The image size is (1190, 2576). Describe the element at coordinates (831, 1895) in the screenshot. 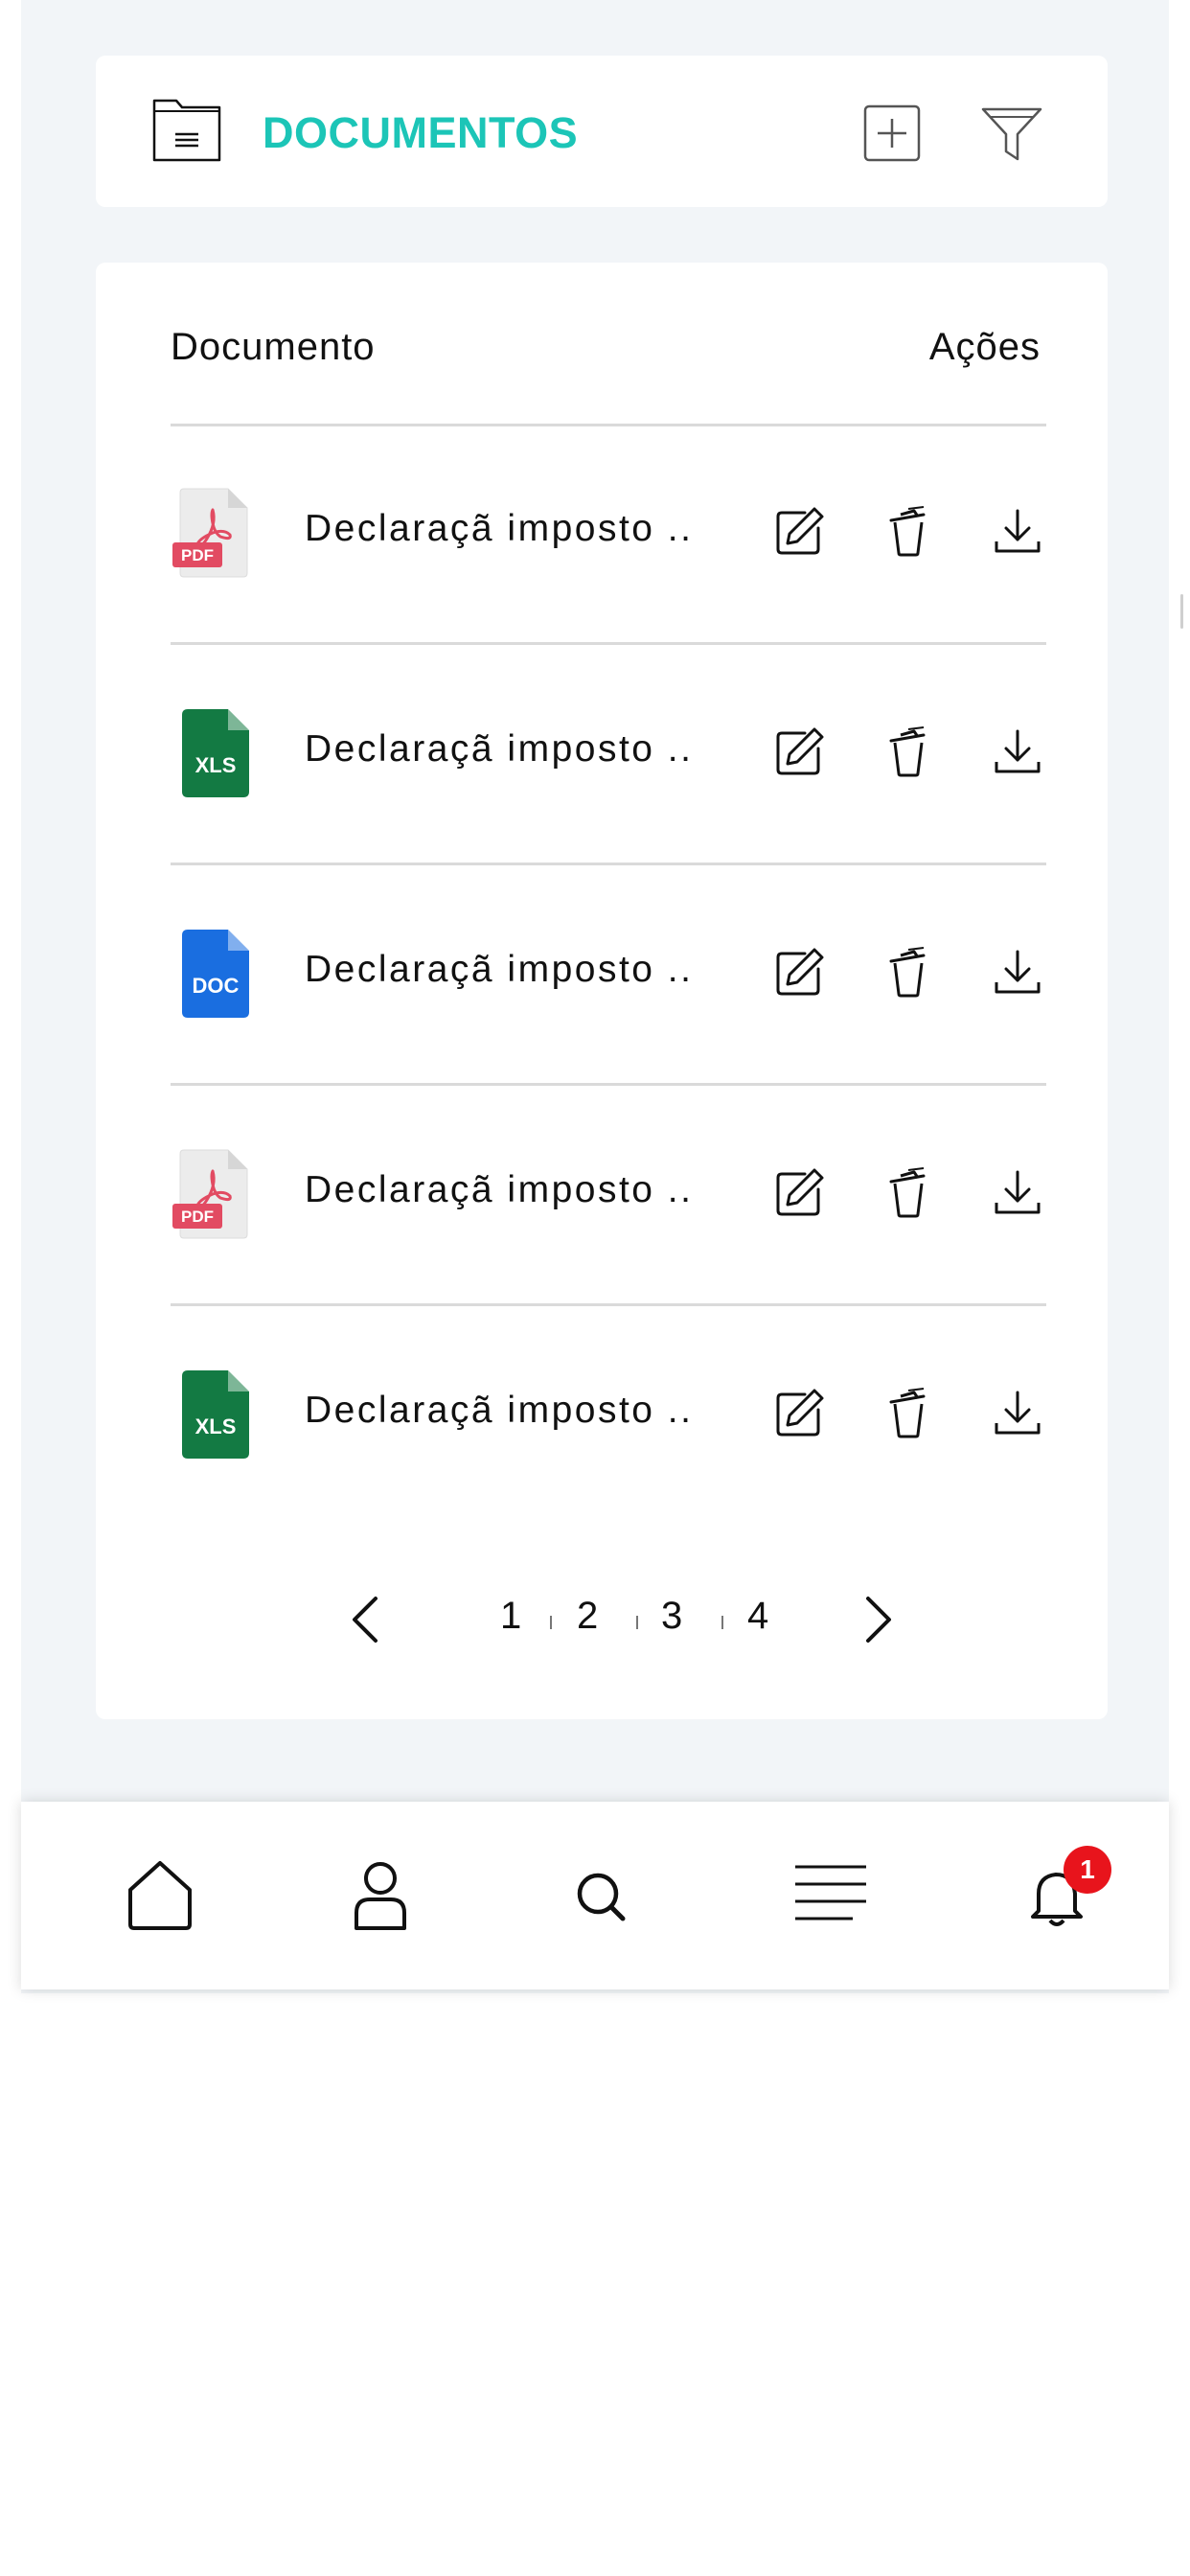

I see `menu-icon` at that location.